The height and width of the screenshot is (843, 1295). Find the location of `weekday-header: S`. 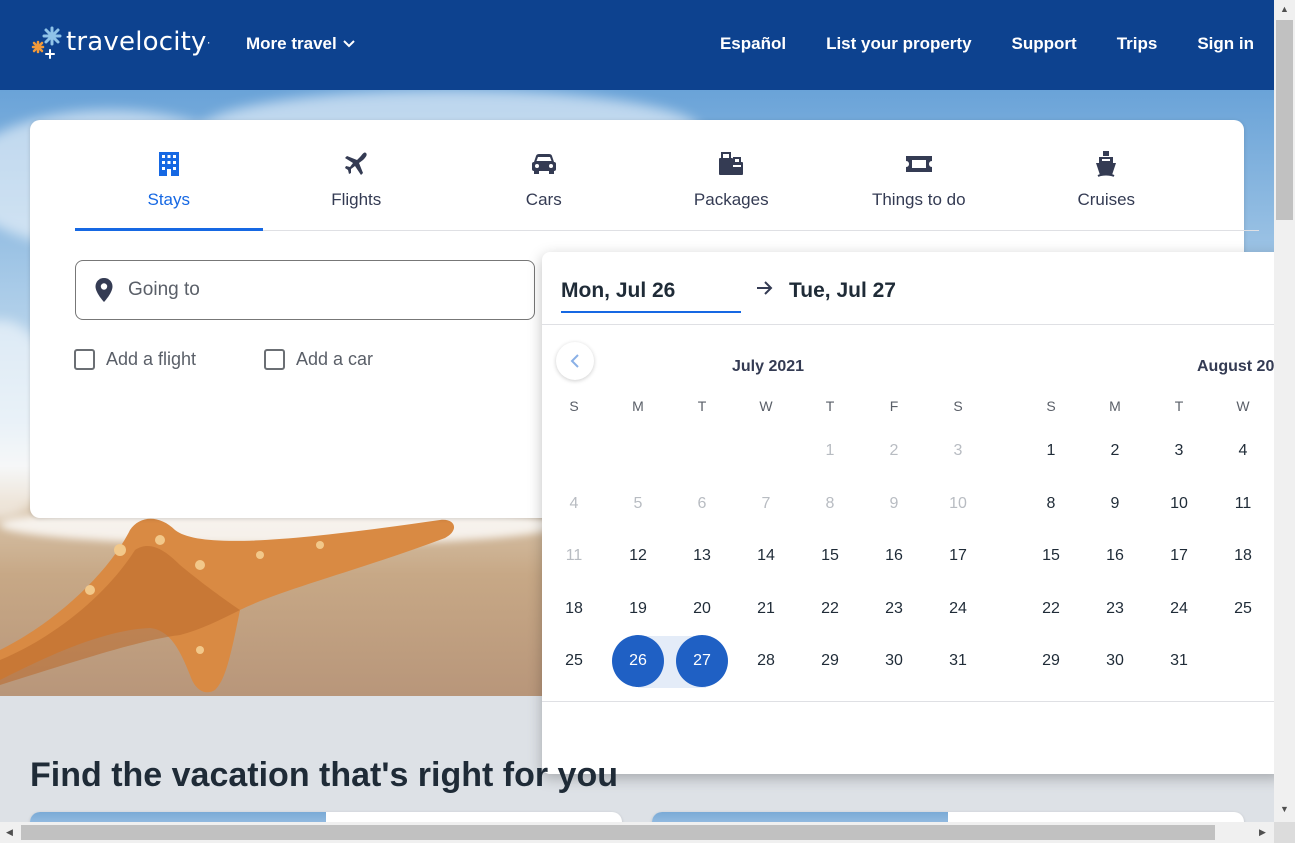

weekday-header: S is located at coordinates (958, 406).